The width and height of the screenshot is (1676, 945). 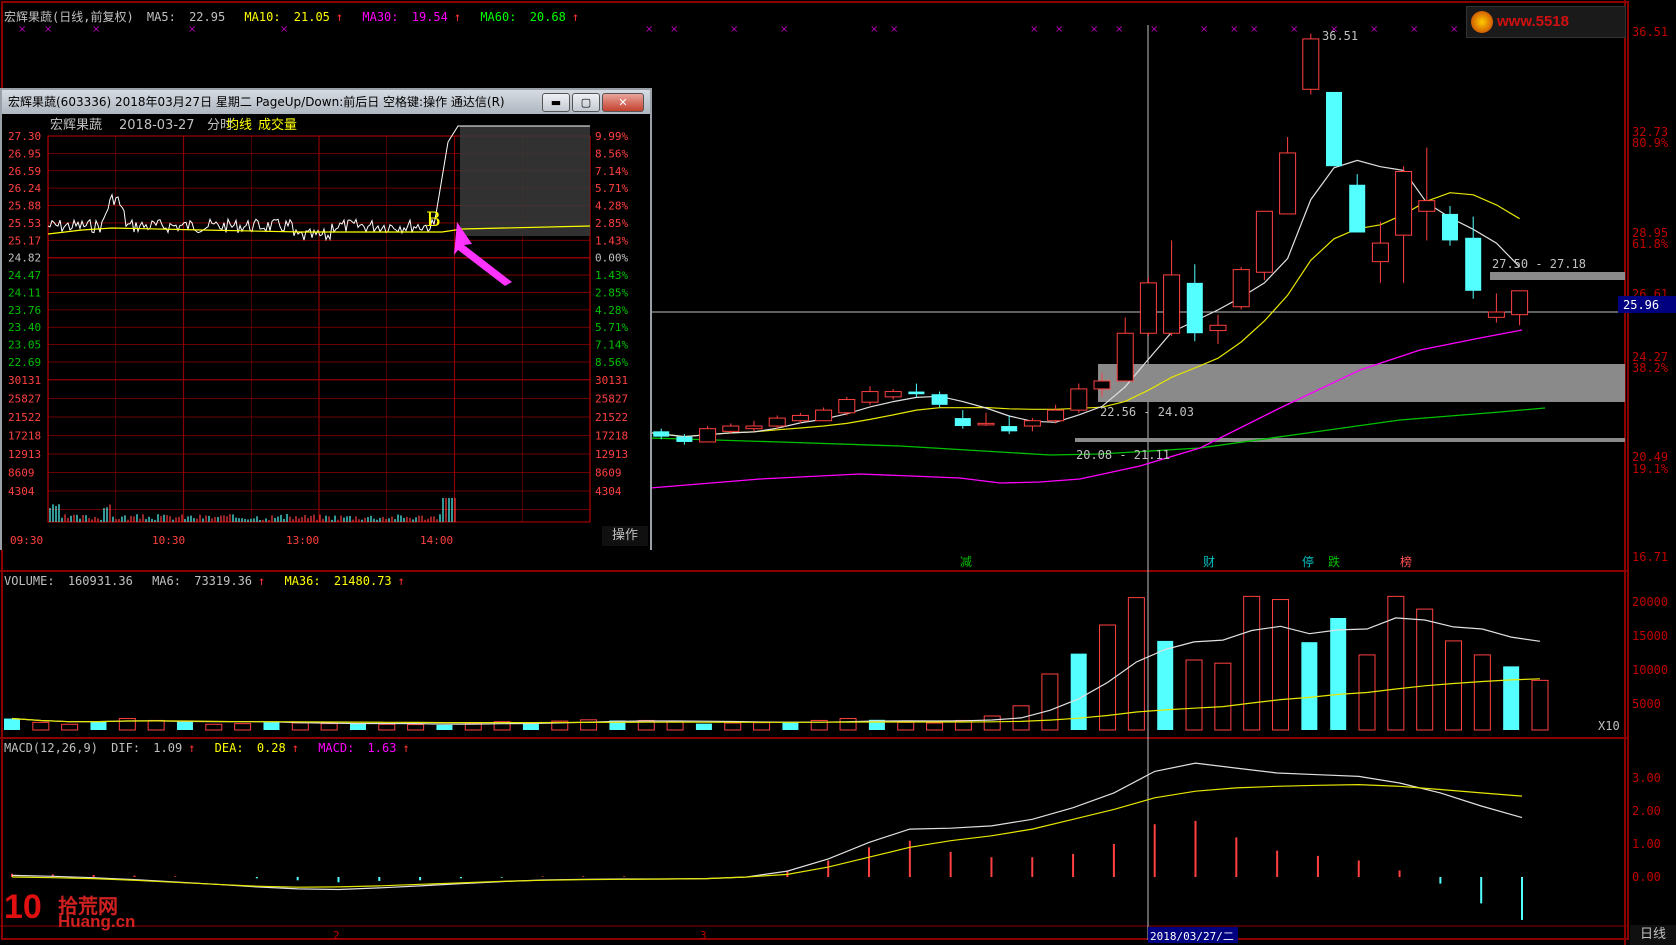 What do you see at coordinates (362, 581) in the screenshot?
I see `volume-ma36: 21480.73` at bounding box center [362, 581].